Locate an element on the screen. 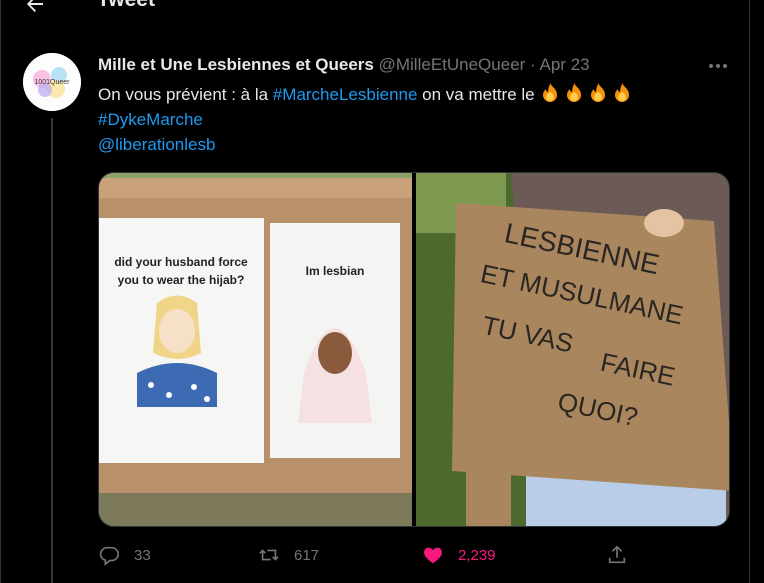 The image size is (764, 583). poster-caption-line2: you to wear the hijab? is located at coordinates (181, 280).